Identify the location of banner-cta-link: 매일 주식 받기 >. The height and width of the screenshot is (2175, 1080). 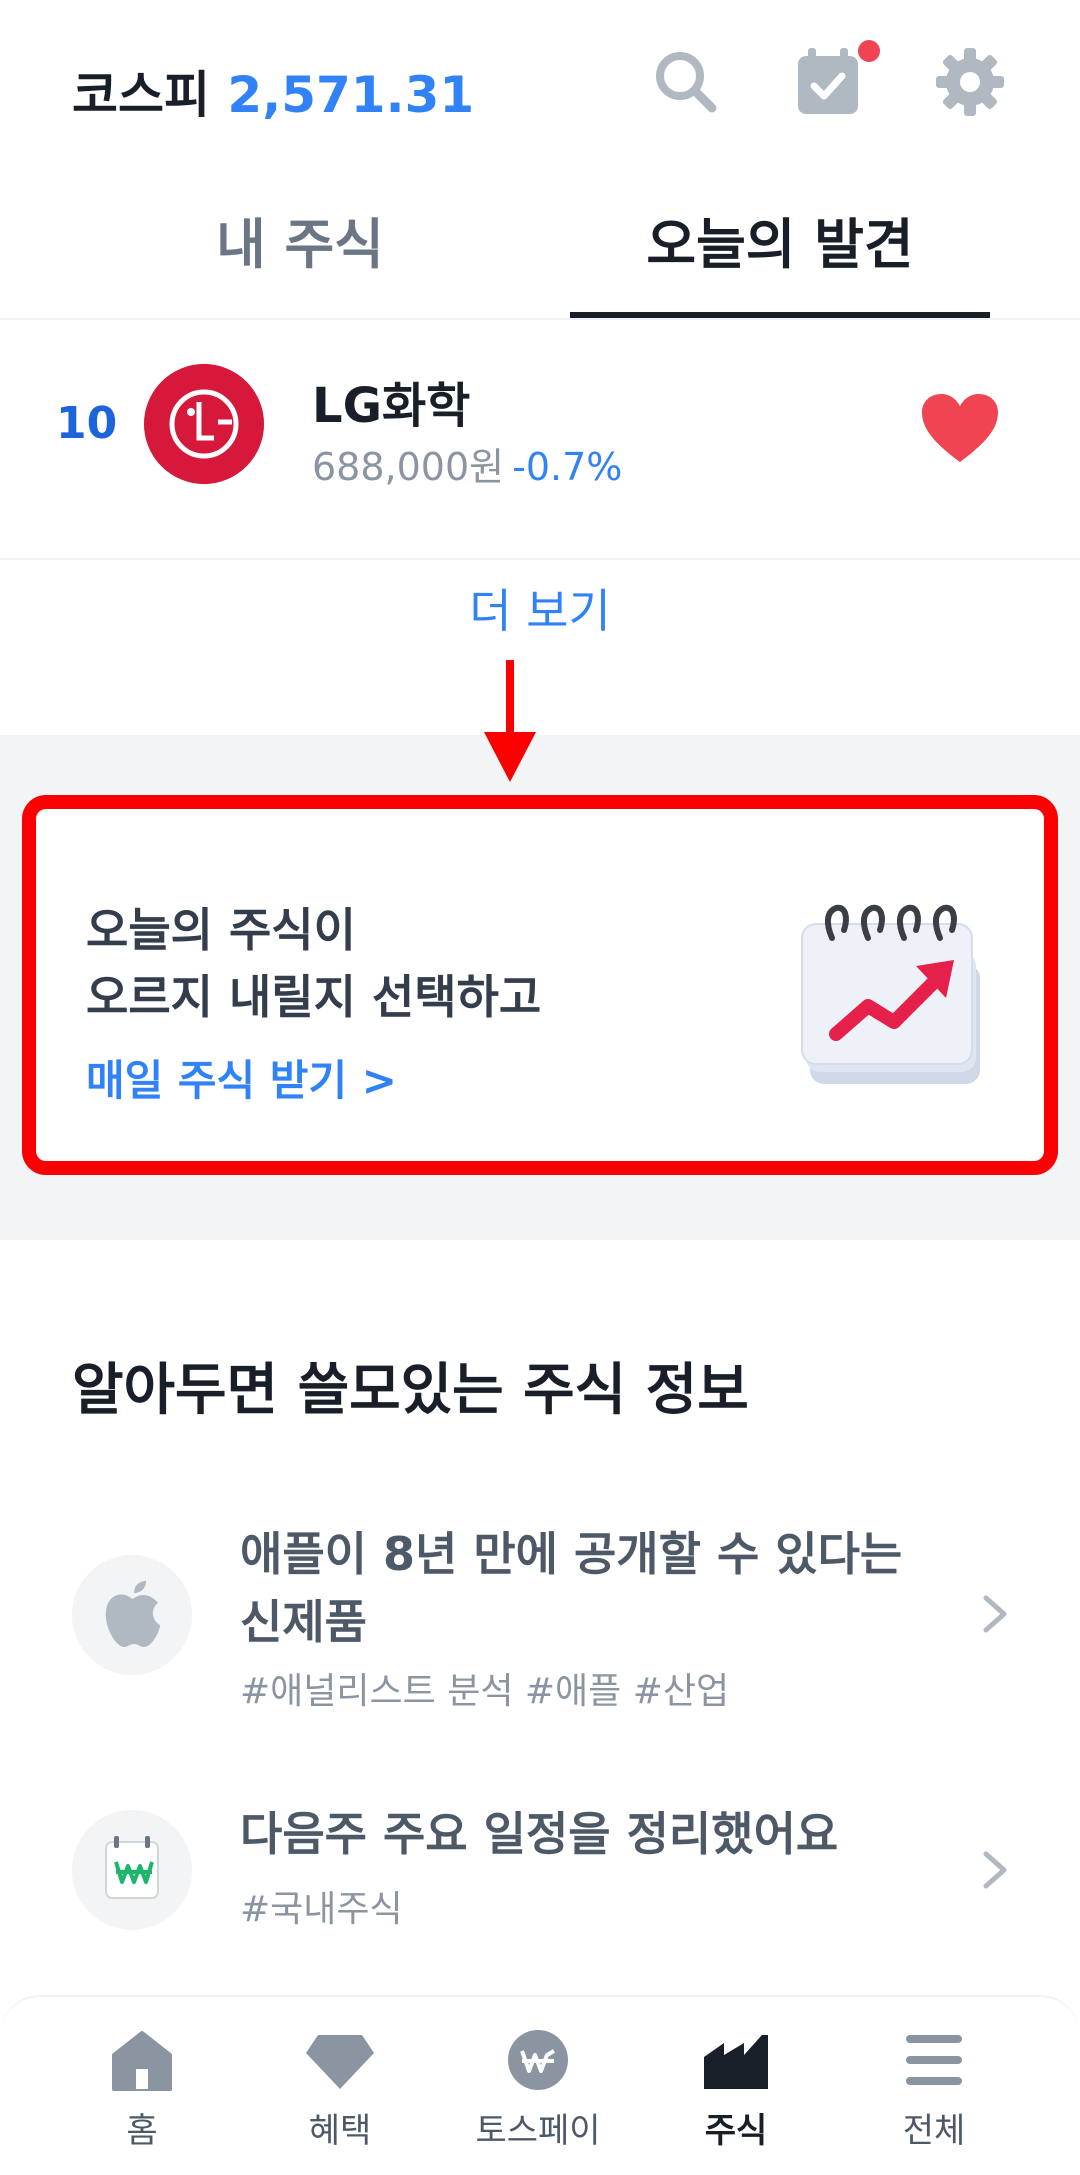
(241, 1077).